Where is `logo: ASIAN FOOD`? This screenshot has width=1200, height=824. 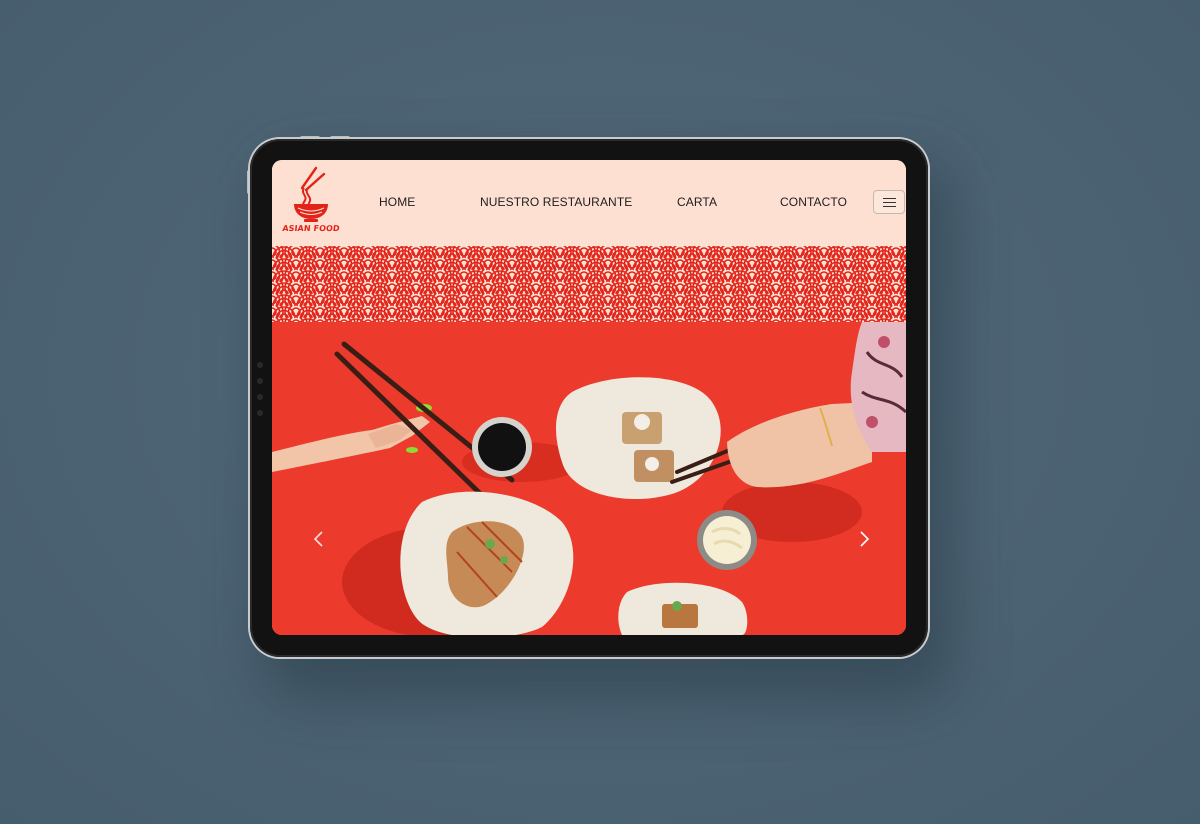 logo: ASIAN FOOD is located at coordinates (311, 202).